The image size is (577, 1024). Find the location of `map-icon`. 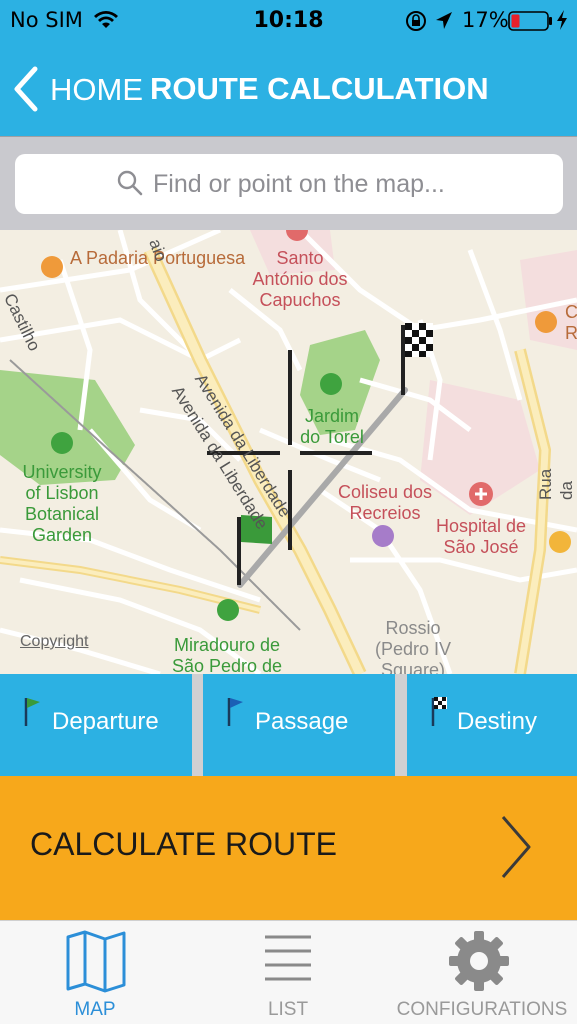

map-icon is located at coordinates (96, 963).